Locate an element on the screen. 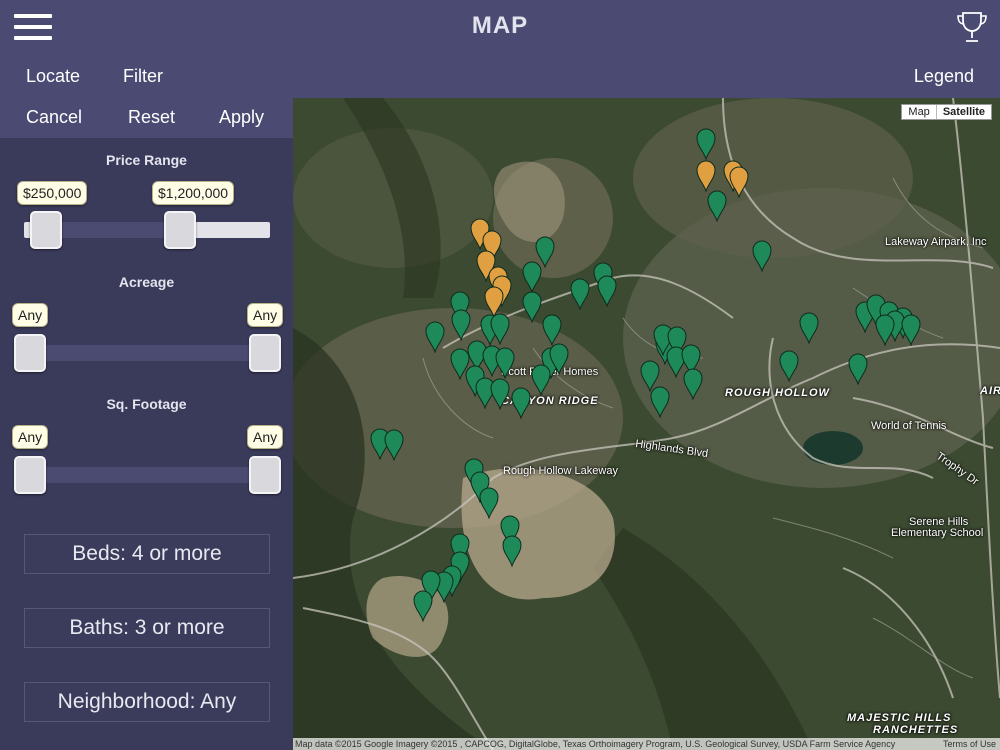 The width and height of the screenshot is (1000, 750). acreage-slider is located at coordinates (149, 353).